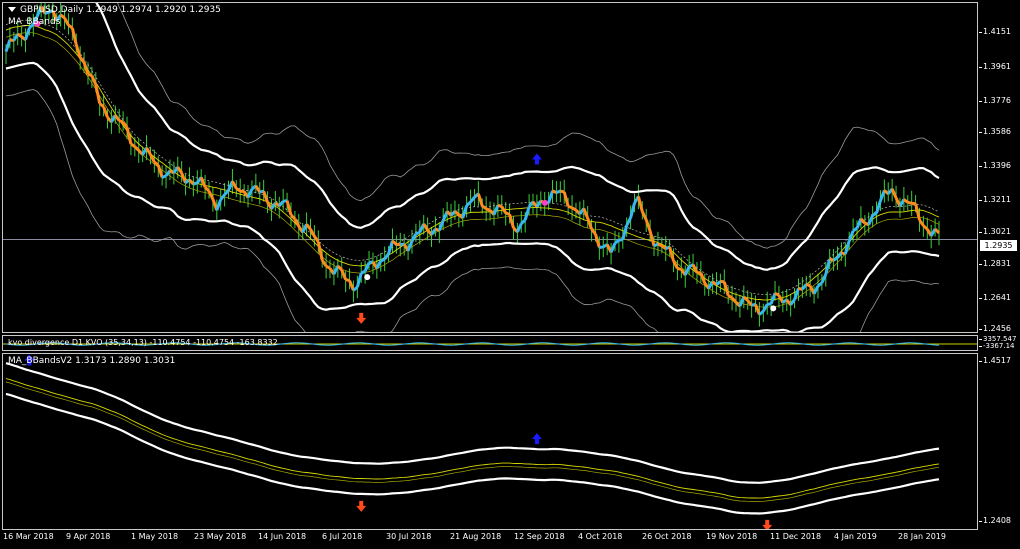 The image size is (1020, 549). I want to click on time-tick: 19 Nov 2018, so click(732, 536).